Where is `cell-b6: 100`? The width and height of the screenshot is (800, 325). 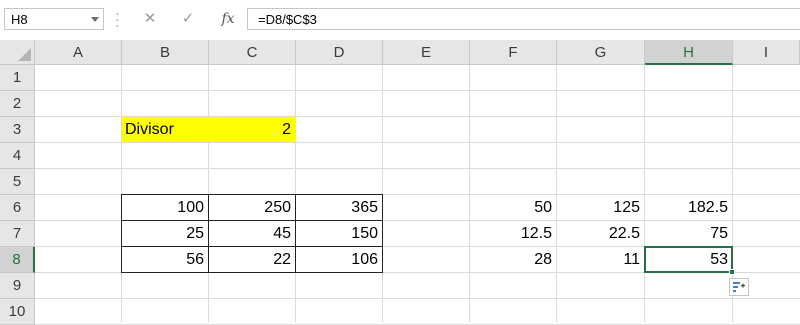 cell-b6: 100 is located at coordinates (165, 208).